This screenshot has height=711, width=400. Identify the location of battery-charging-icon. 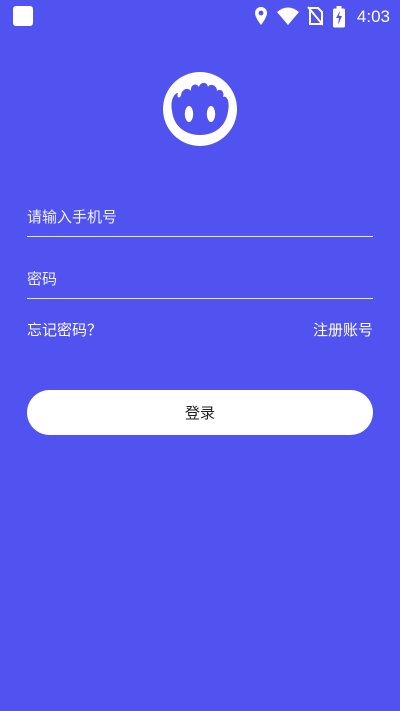
(339, 17).